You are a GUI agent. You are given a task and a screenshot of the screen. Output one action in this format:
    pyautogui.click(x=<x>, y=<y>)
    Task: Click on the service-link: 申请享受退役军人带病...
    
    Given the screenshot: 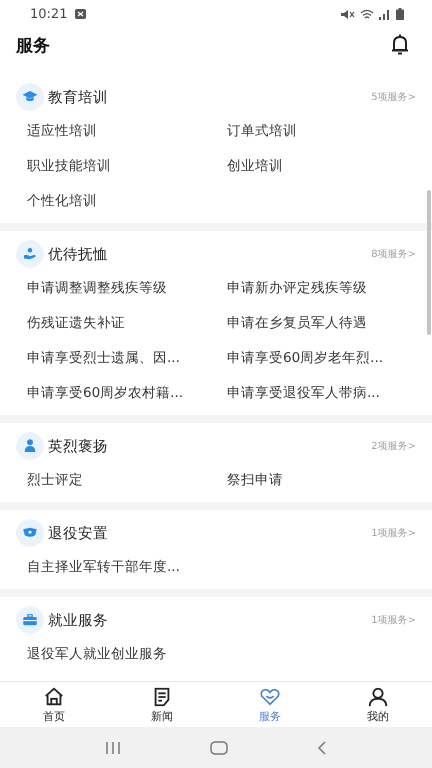 What is the action you would take?
    pyautogui.click(x=329, y=393)
    